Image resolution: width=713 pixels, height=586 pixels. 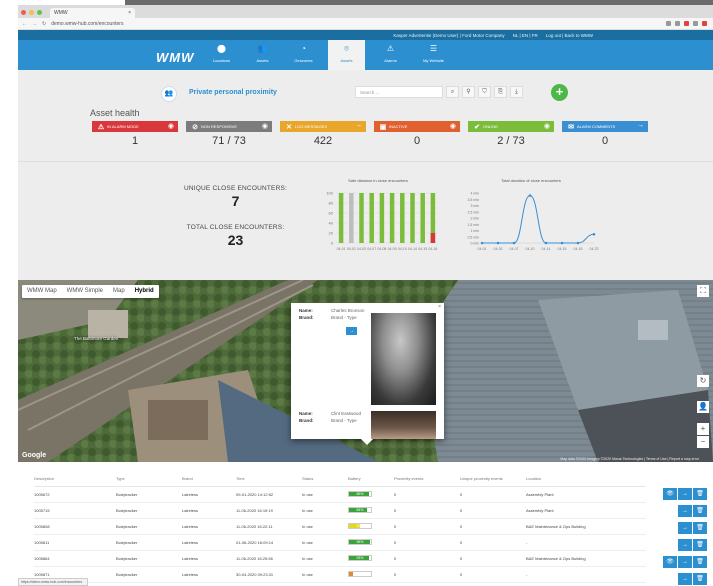 I want to click on map-type-hybrid: Hybrid, so click(x=144, y=291).